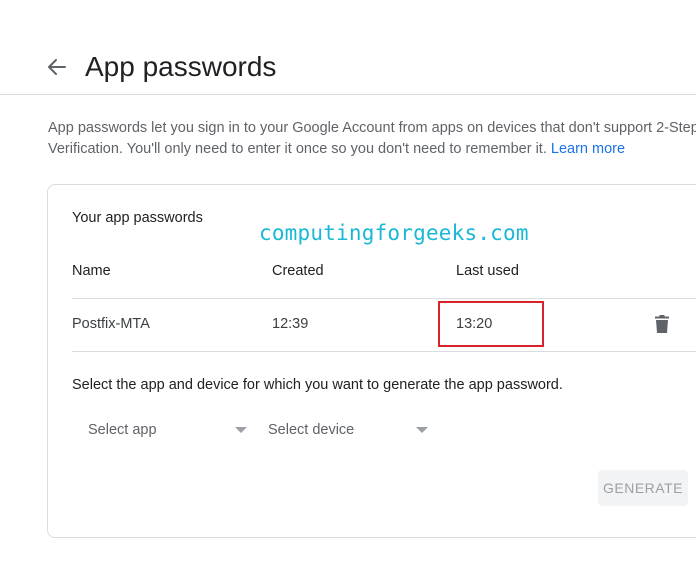 The width and height of the screenshot is (696, 581). Describe the element at coordinates (487, 271) in the screenshot. I see `column-header-last-used: Last used` at that location.